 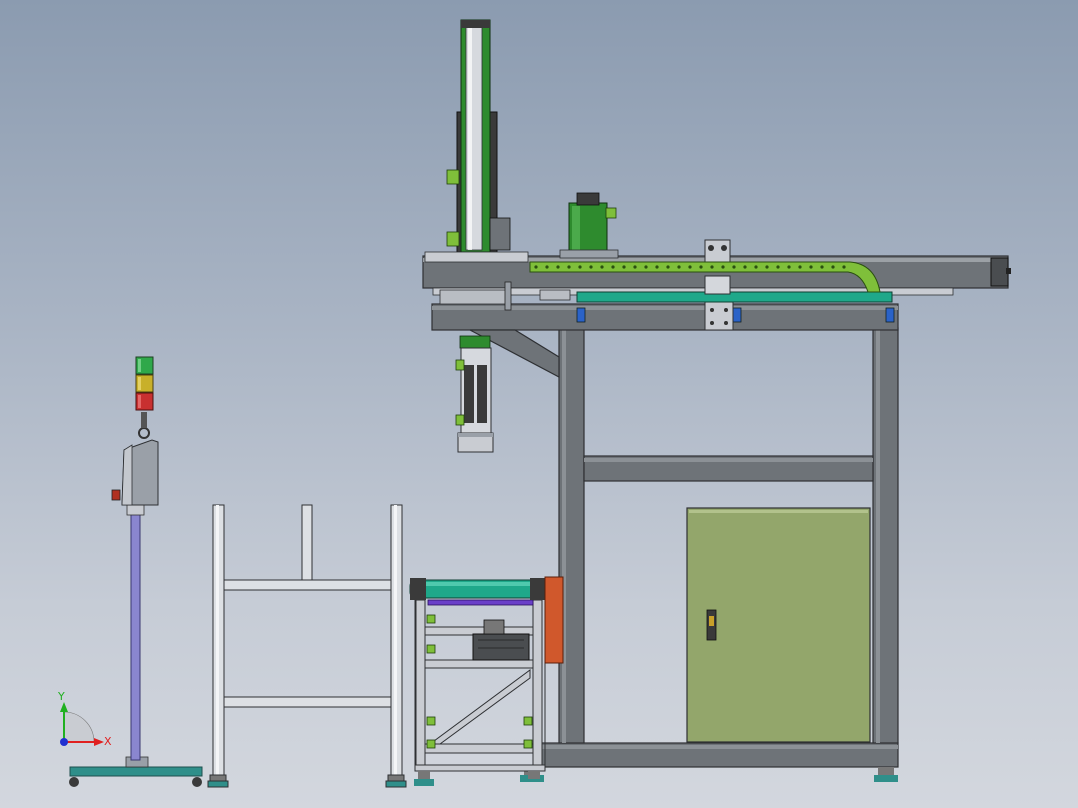 What do you see at coordinates (474, 394) in the screenshot?
I see `gripper` at bounding box center [474, 394].